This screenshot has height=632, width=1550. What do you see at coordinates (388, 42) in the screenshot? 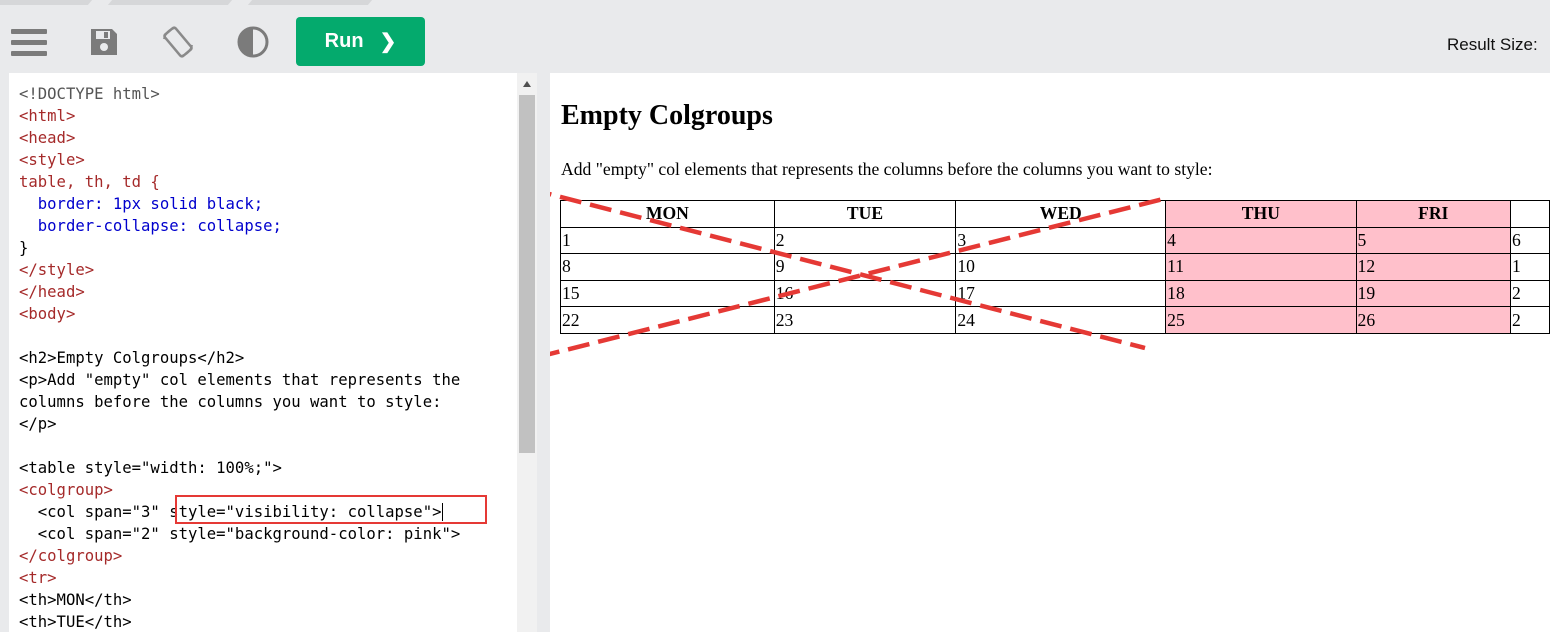
I see `chevron-right-icon: ❯` at bounding box center [388, 42].